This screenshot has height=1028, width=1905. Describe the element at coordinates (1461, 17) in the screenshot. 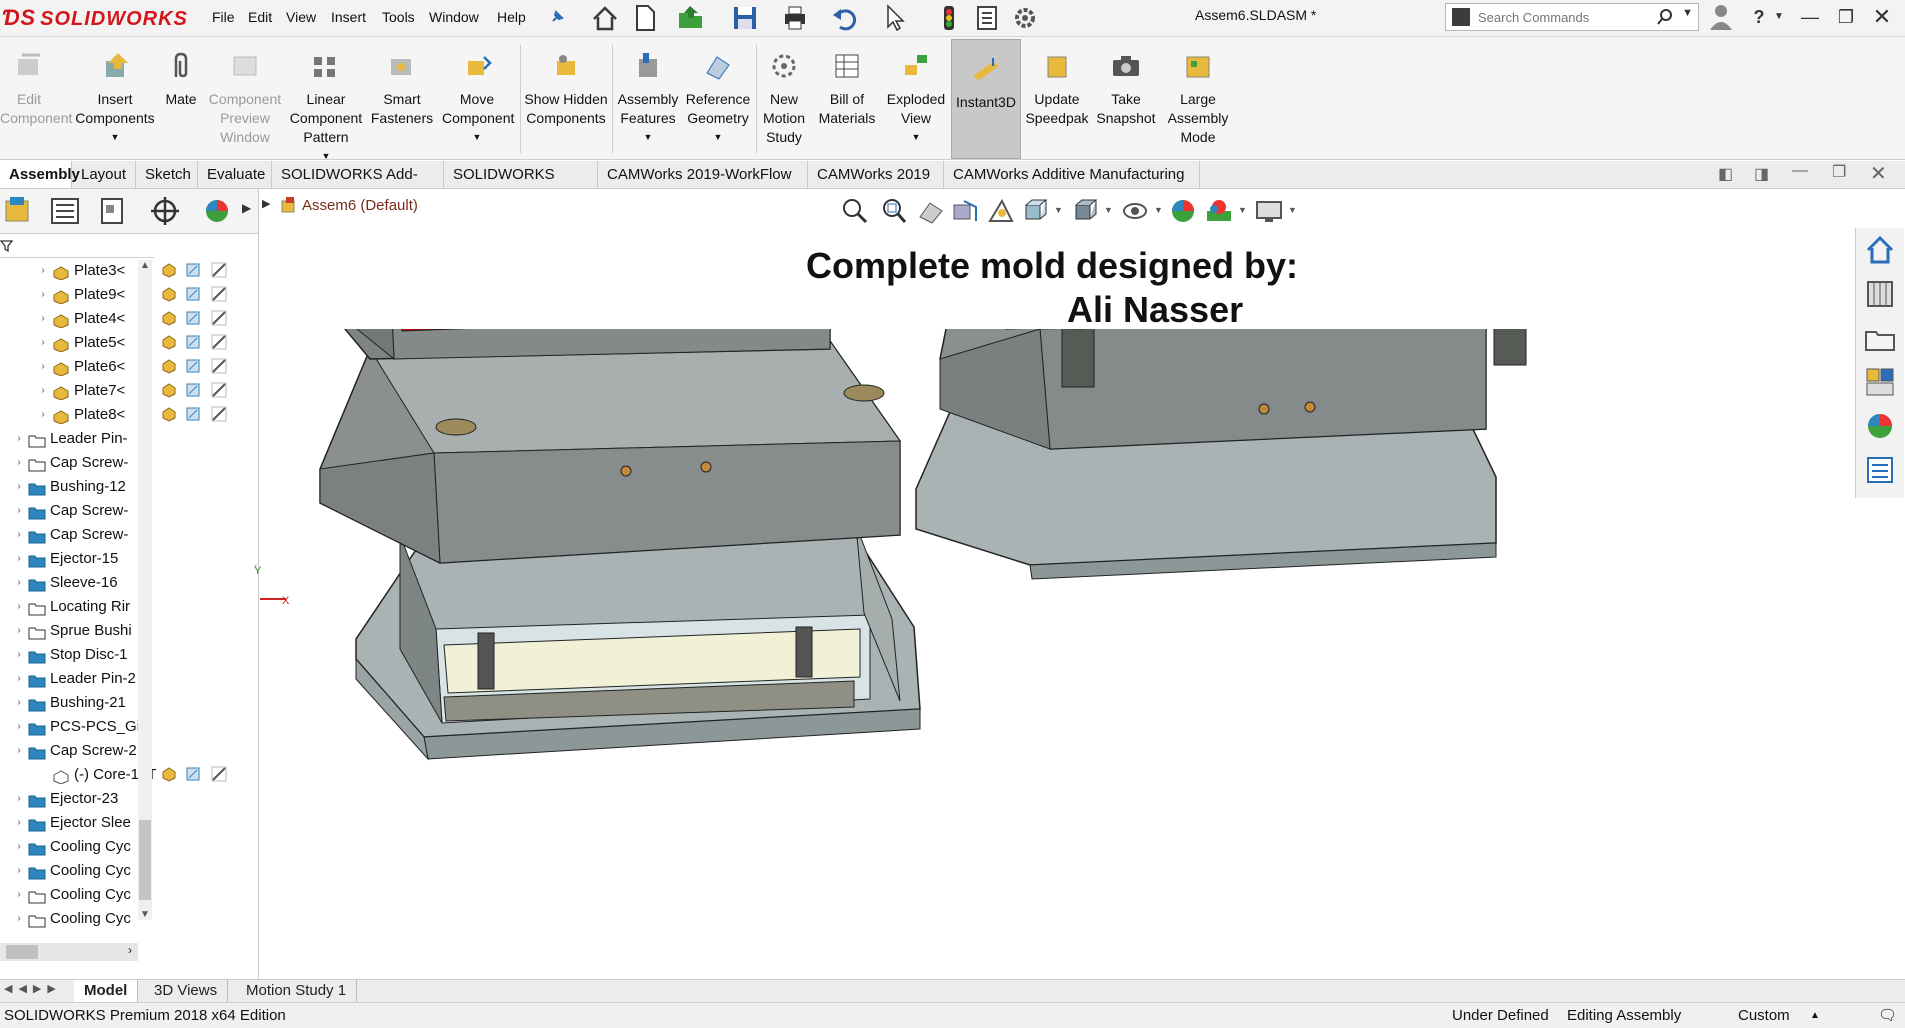

I see `search-mode-icon` at that location.